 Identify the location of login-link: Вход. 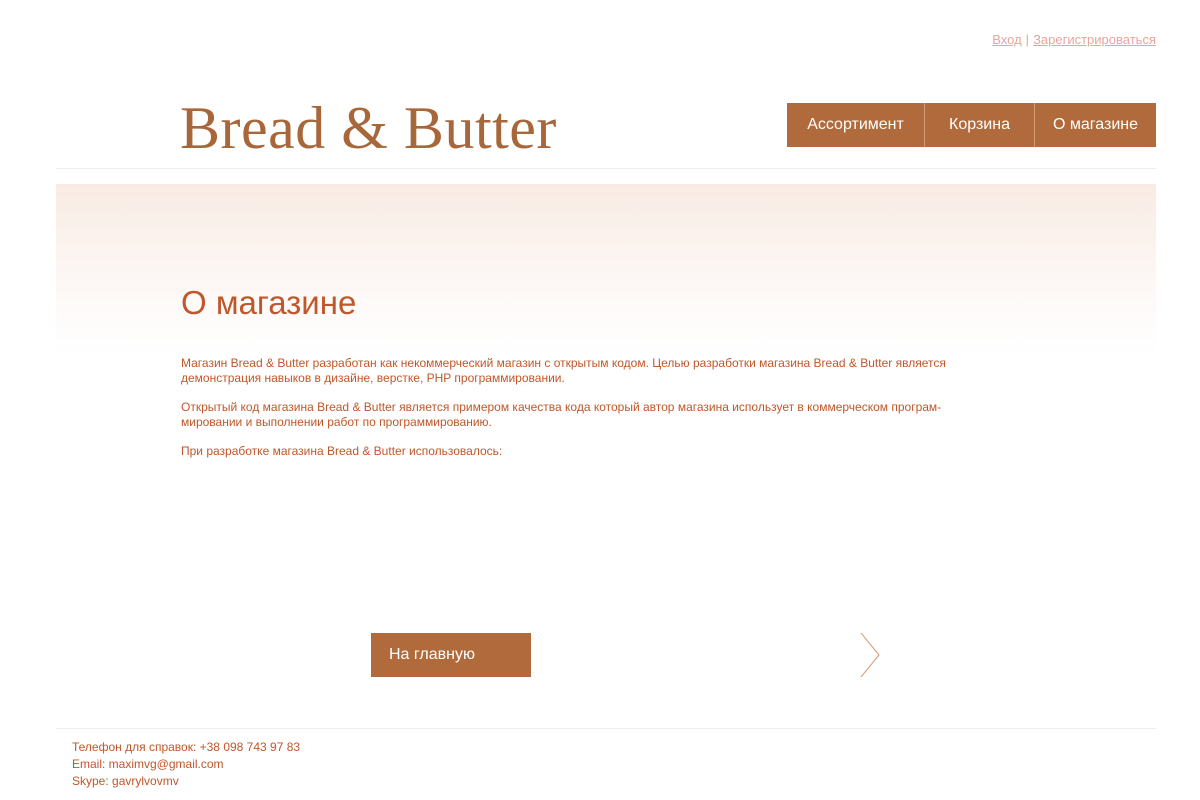
(1006, 39).